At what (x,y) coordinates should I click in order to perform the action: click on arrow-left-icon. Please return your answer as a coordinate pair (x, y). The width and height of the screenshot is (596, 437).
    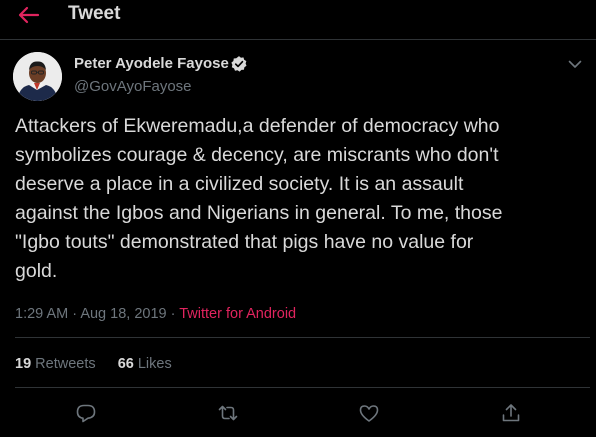
    Looking at the image, I should click on (29, 15).